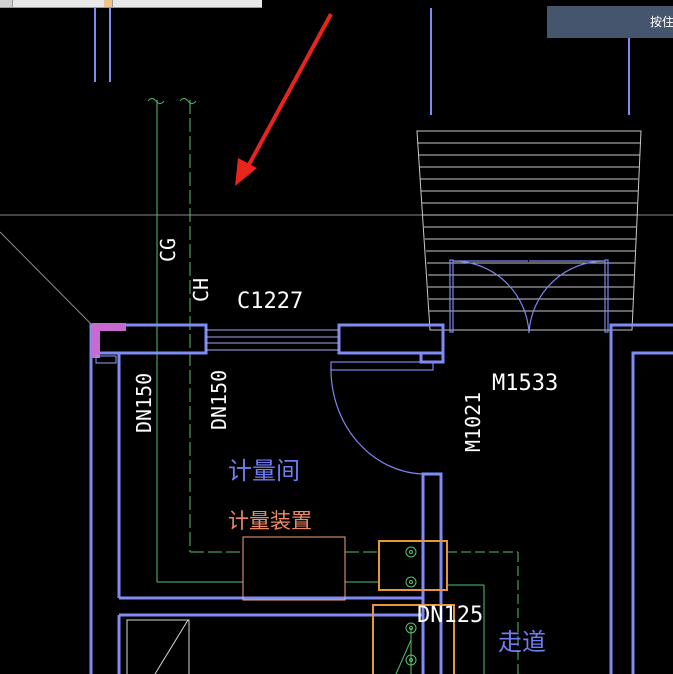 The height and width of the screenshot is (674, 673). What do you see at coordinates (294, 568) in the screenshot?
I see `metering-device-box` at bounding box center [294, 568].